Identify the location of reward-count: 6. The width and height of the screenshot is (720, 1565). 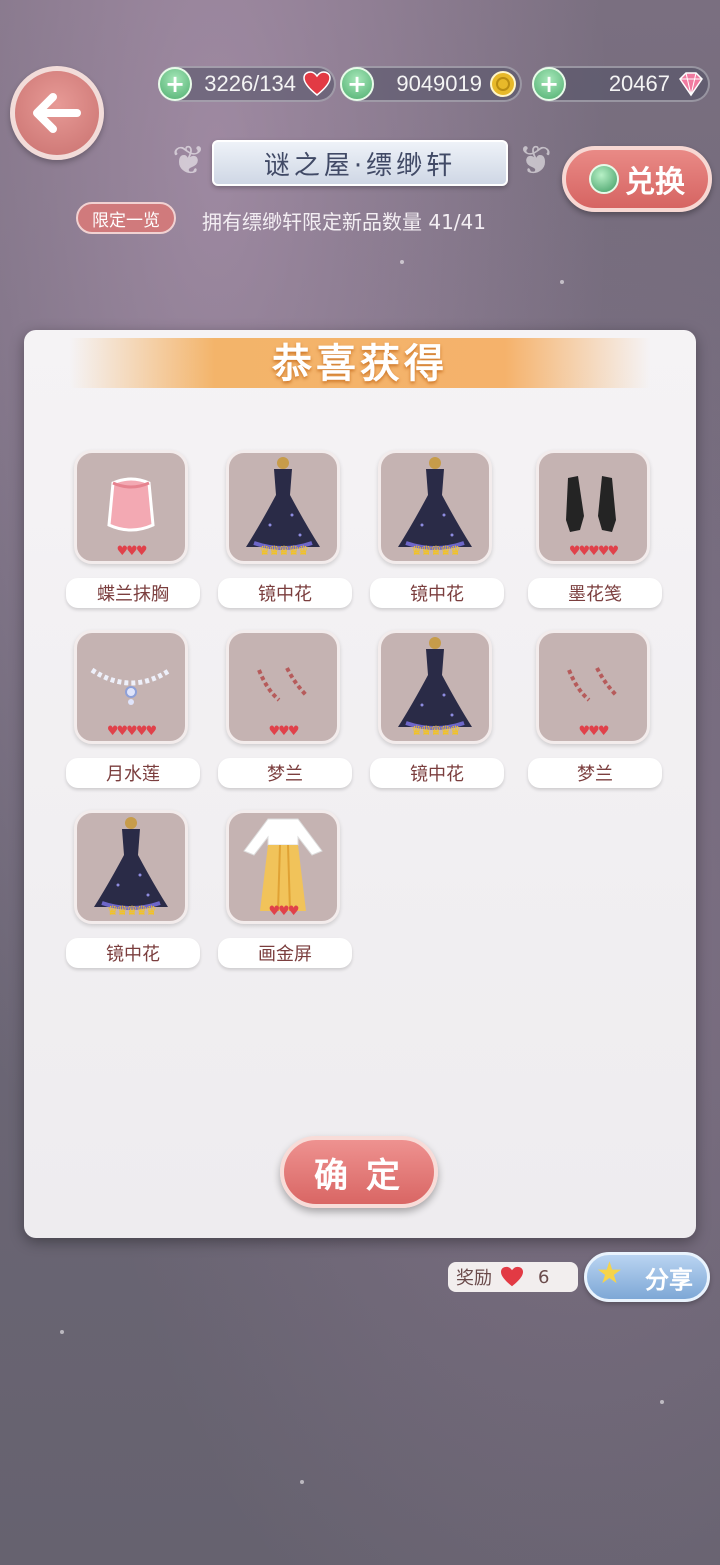
(544, 1277).